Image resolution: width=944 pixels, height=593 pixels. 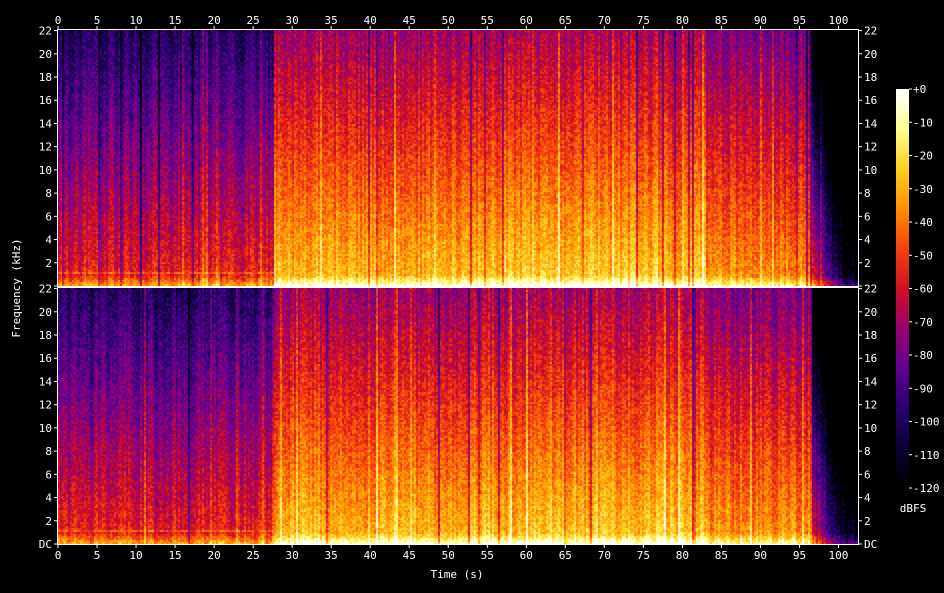 What do you see at coordinates (923, 222) in the screenshot?
I see `colorbar-tick-label: -40` at bounding box center [923, 222].